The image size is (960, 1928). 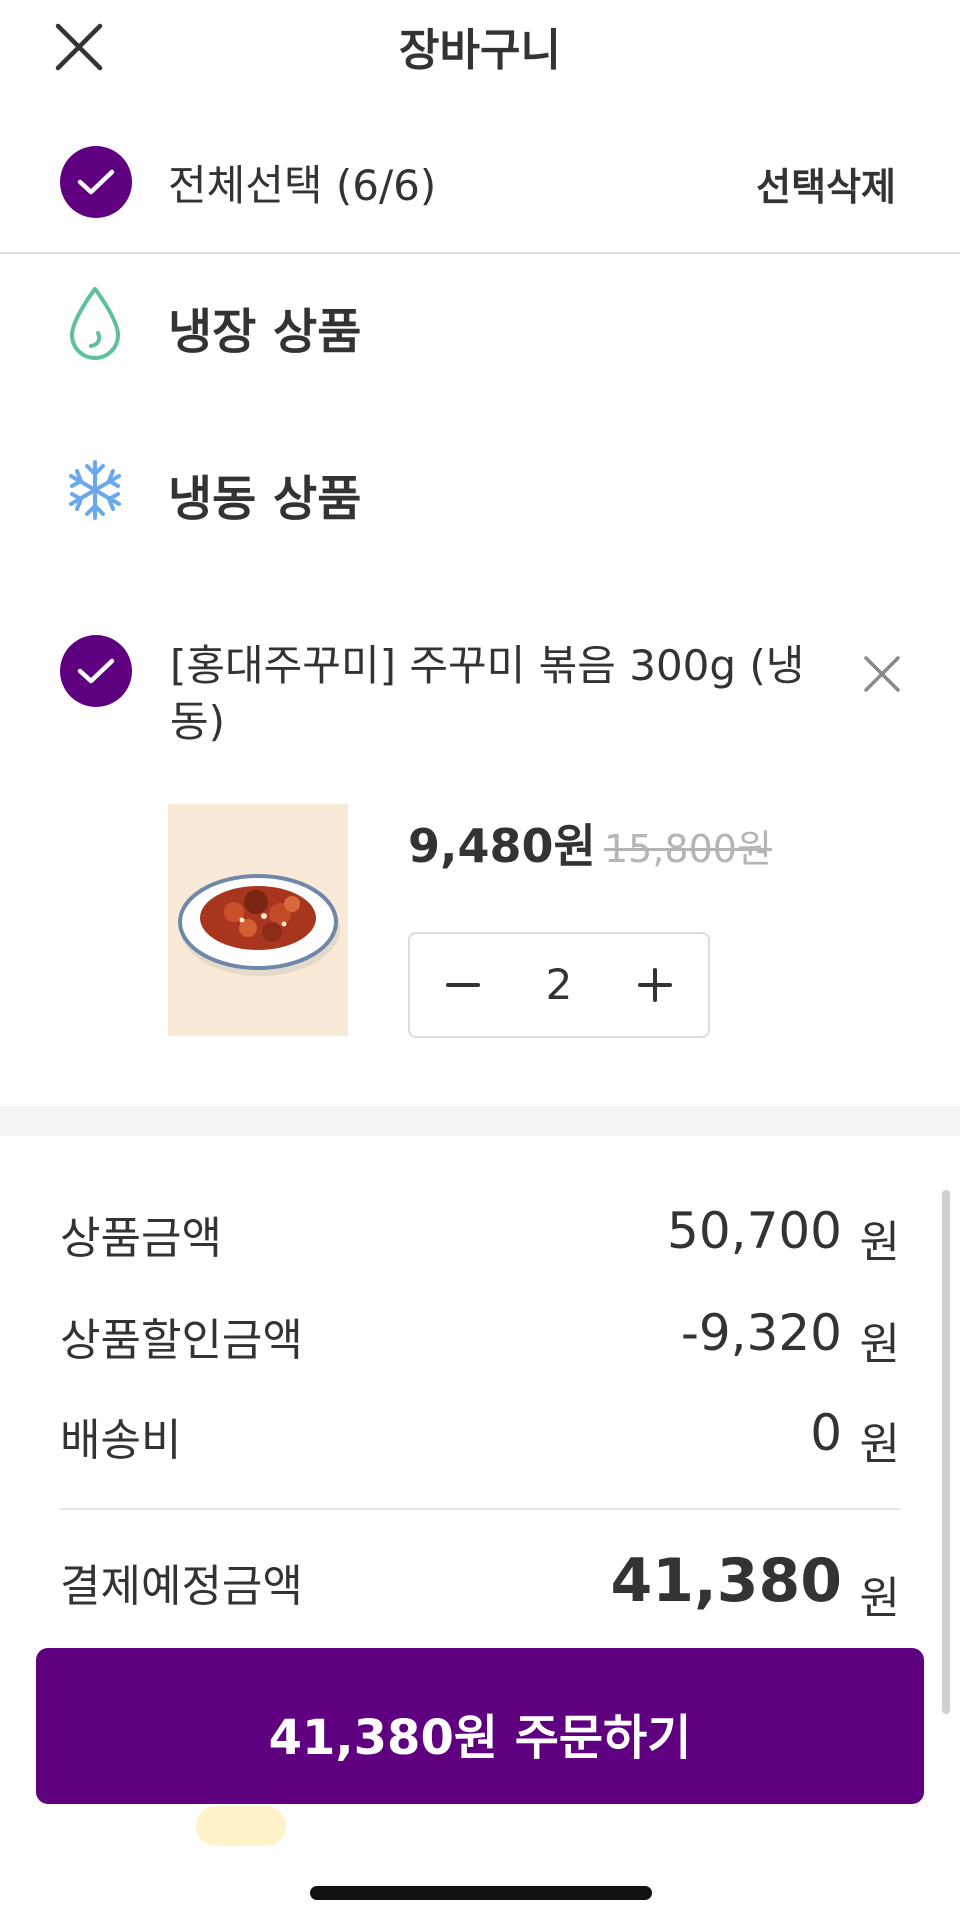 What do you see at coordinates (502, 846) in the screenshot?
I see `item-price: 9,480원` at bounding box center [502, 846].